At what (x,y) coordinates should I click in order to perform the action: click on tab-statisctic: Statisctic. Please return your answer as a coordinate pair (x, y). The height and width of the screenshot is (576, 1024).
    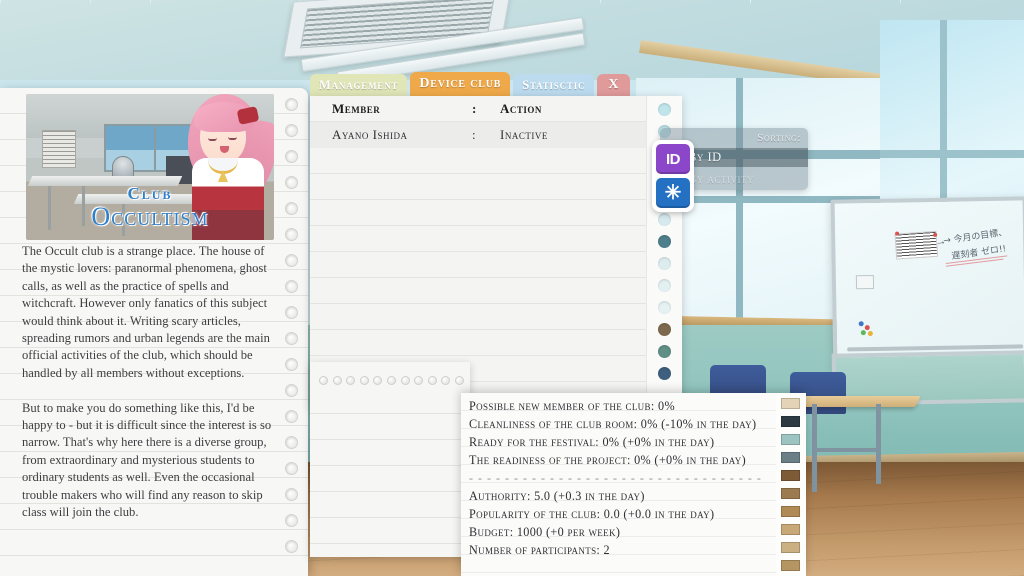
    Looking at the image, I should click on (554, 85).